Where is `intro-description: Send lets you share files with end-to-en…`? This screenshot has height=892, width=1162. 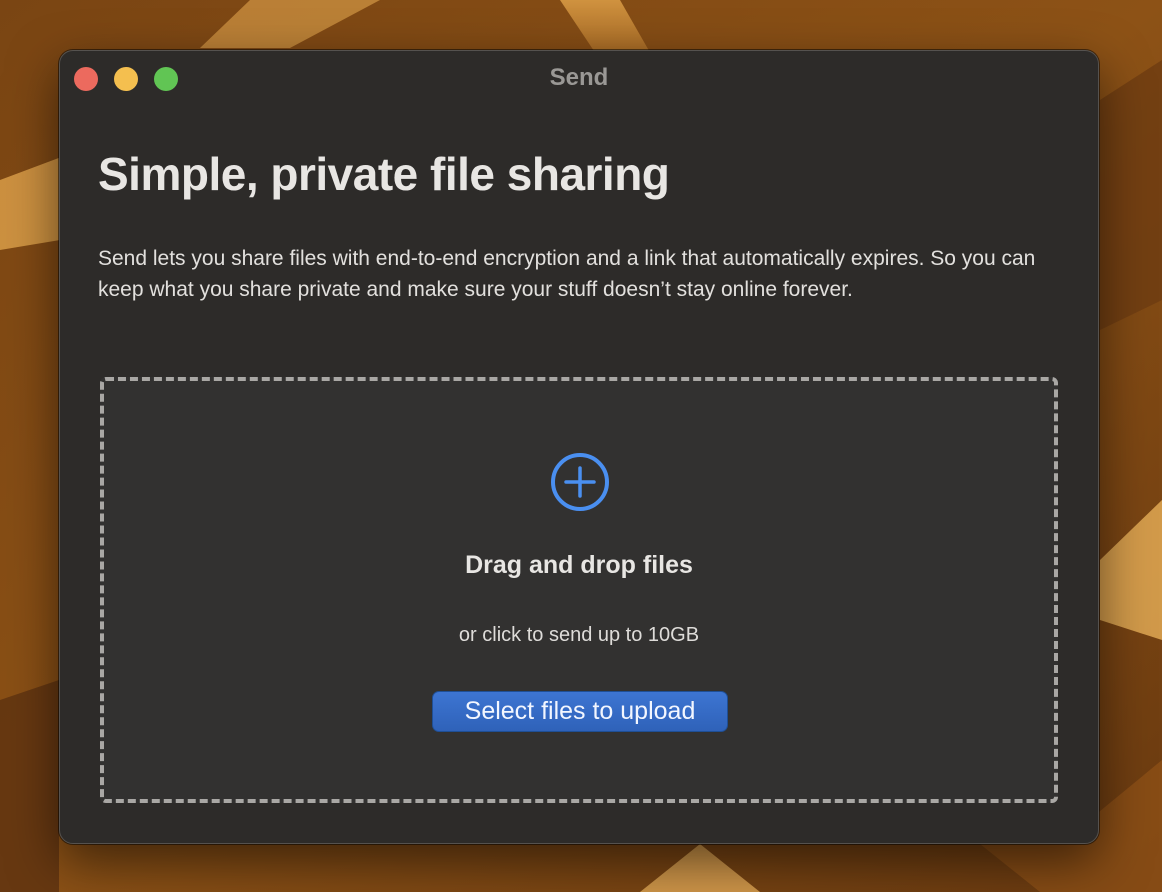 intro-description: Send lets you share files with end-to-en… is located at coordinates (567, 274).